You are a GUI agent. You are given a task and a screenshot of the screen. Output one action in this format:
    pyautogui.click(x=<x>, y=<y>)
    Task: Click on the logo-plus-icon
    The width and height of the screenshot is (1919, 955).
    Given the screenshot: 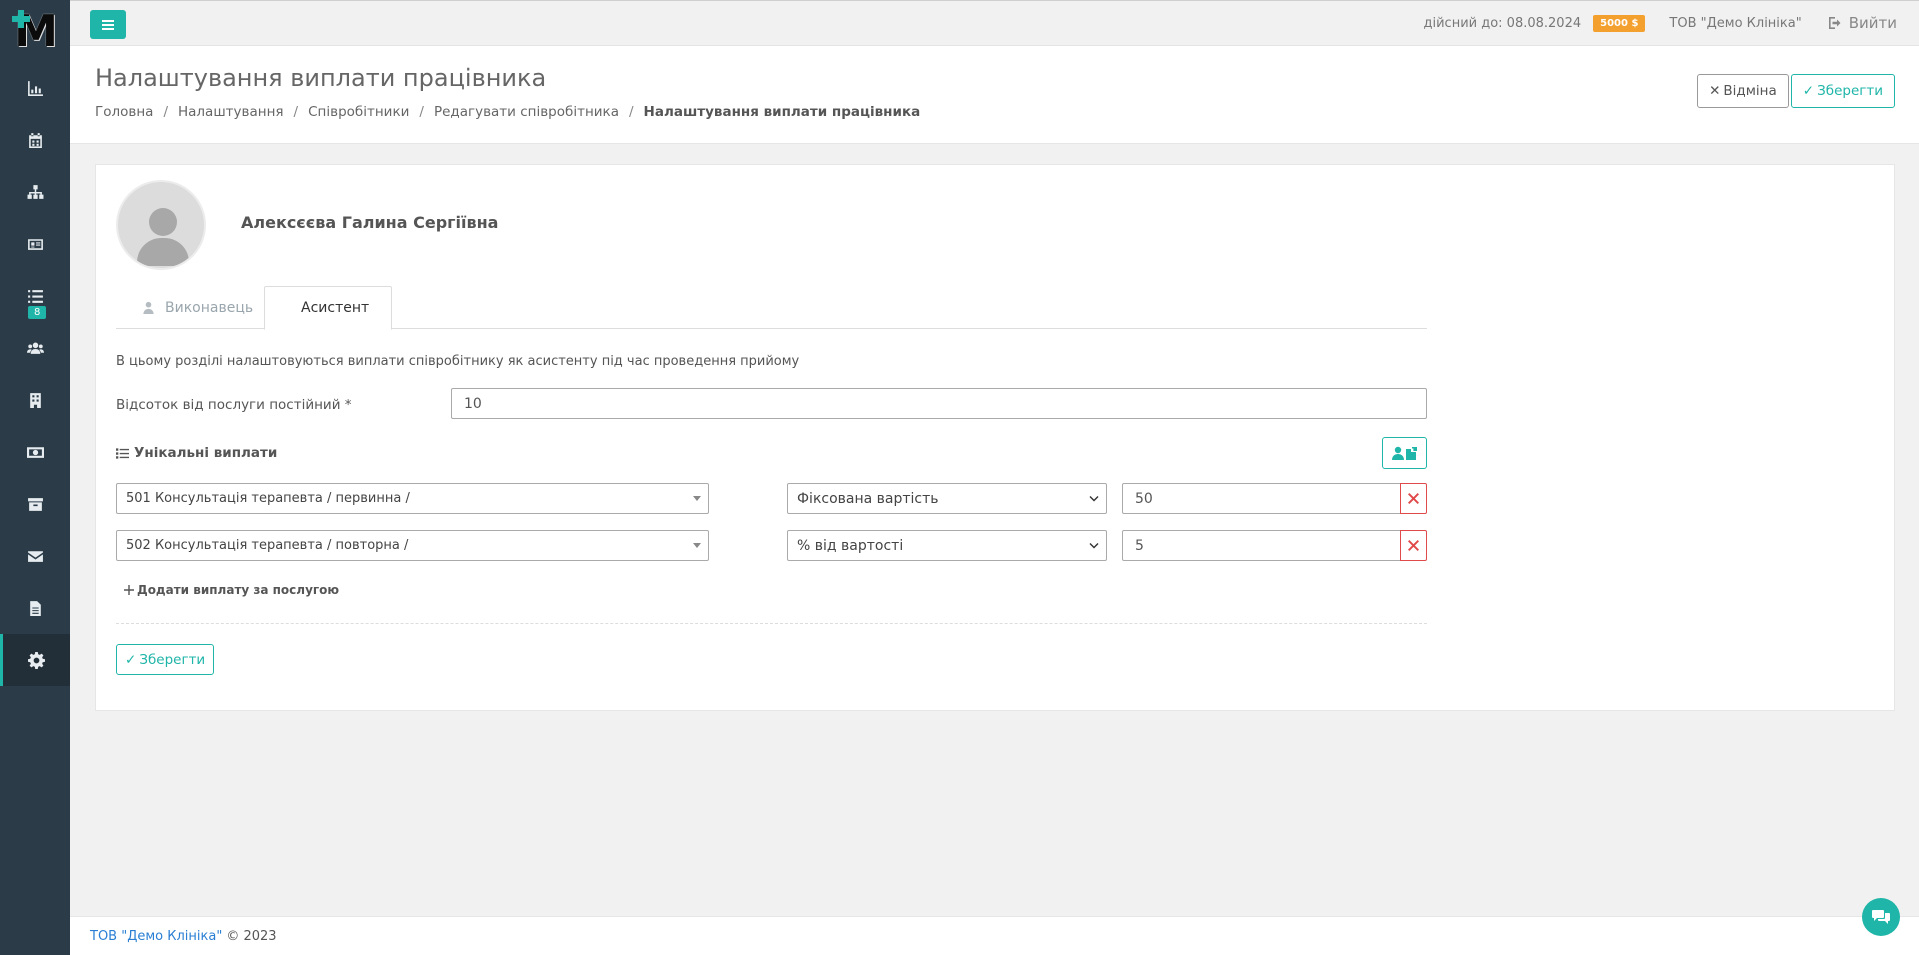 What is the action you would take?
    pyautogui.click(x=21, y=19)
    